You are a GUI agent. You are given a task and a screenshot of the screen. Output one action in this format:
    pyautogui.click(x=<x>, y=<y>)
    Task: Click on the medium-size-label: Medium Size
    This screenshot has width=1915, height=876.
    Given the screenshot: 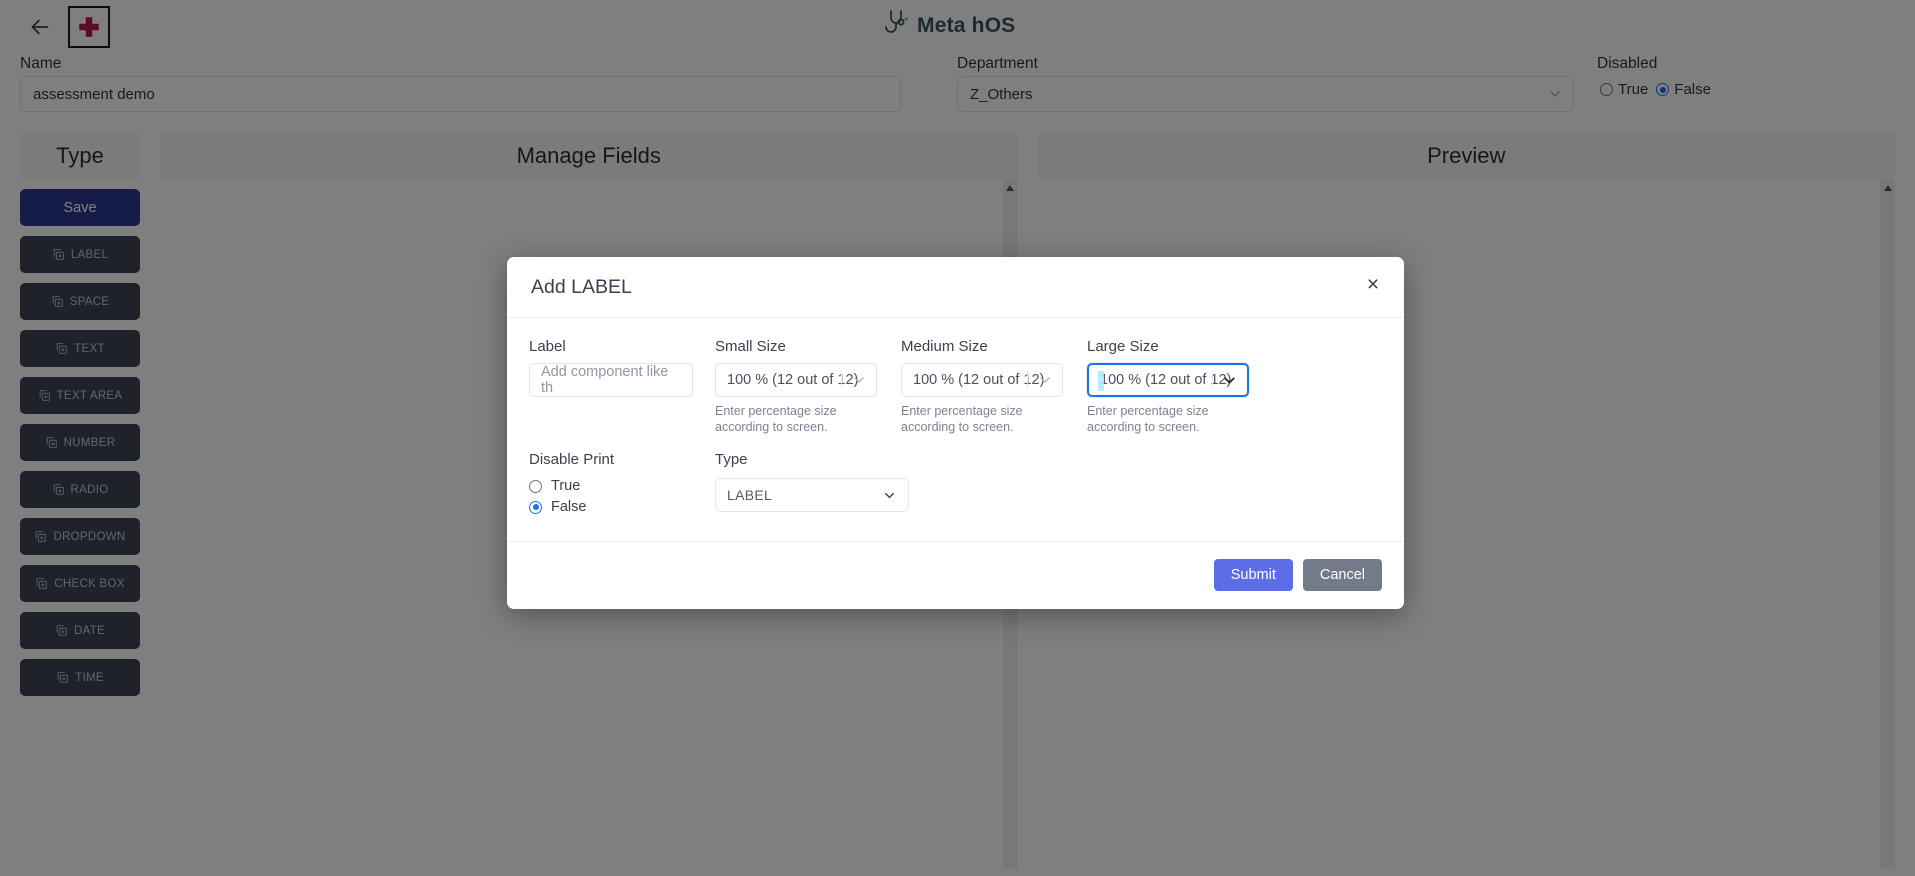 What is the action you would take?
    pyautogui.click(x=944, y=346)
    